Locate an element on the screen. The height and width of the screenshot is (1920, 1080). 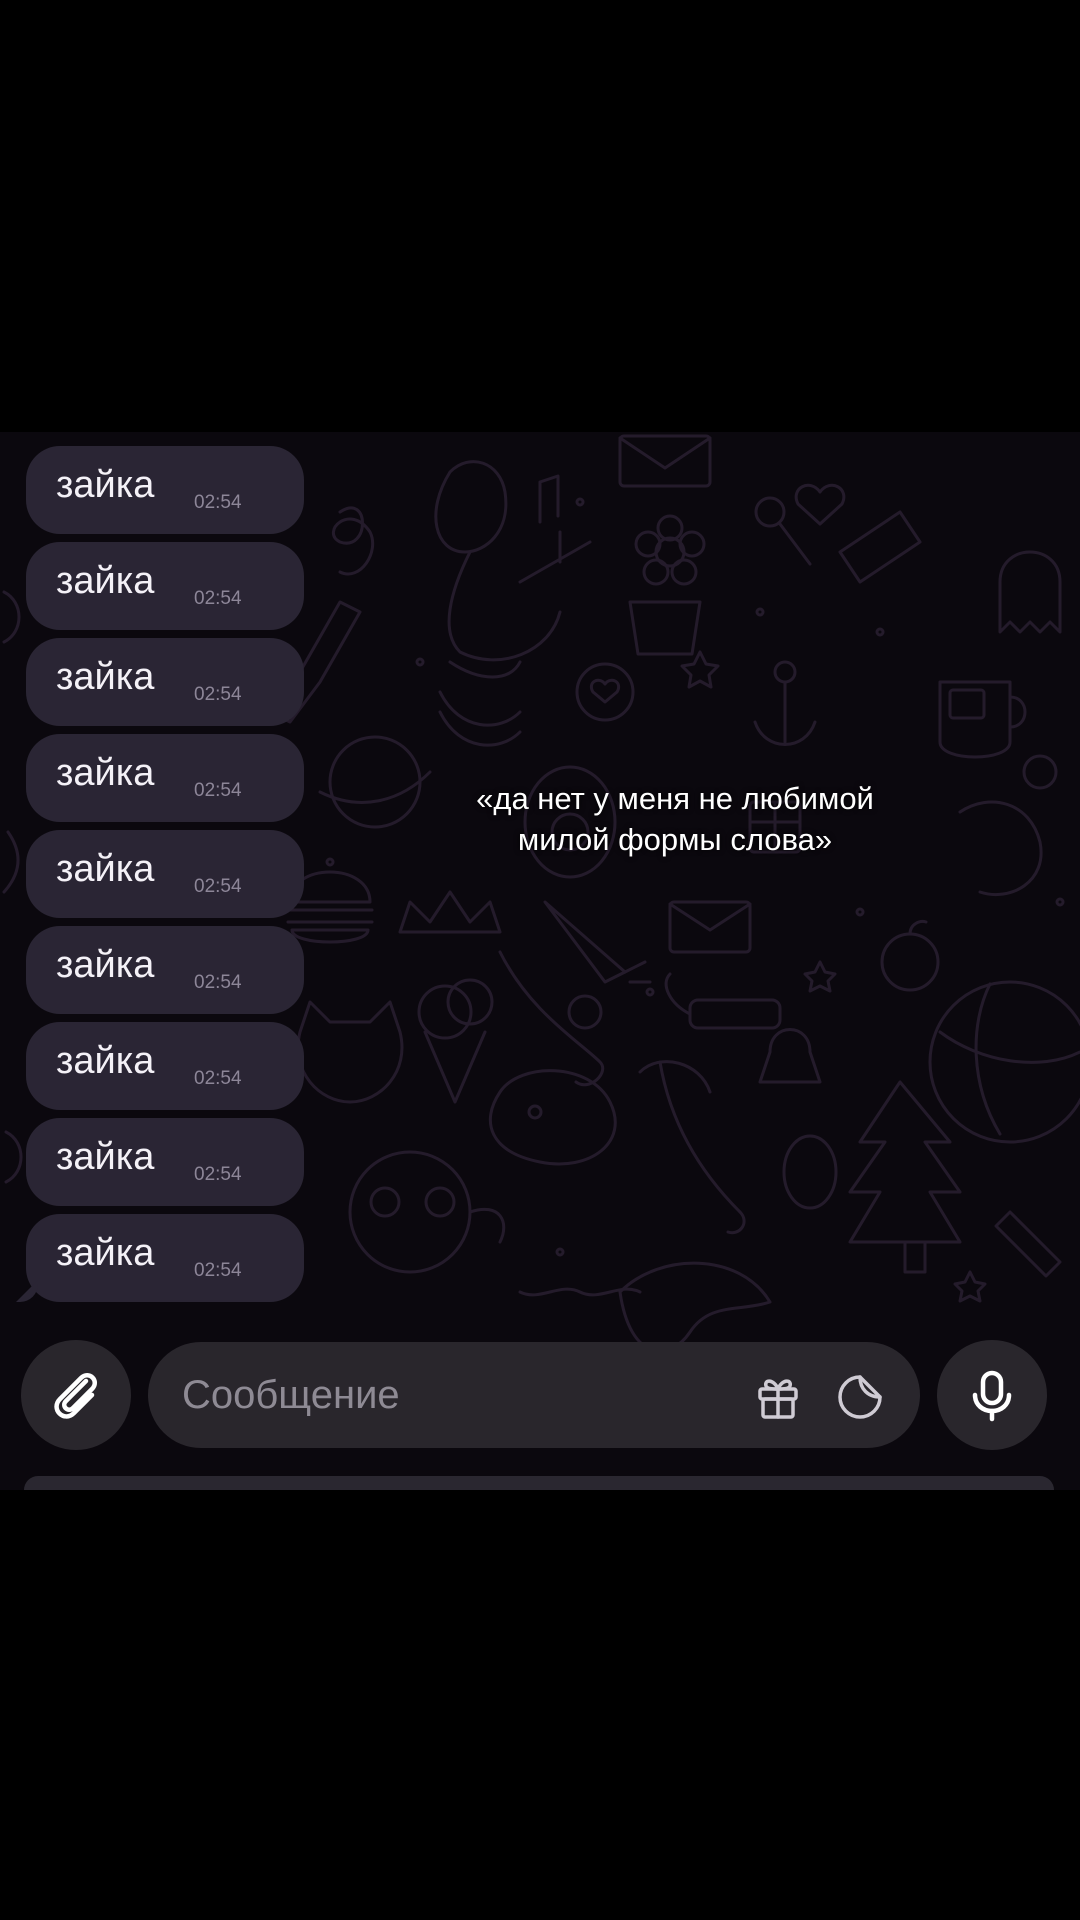
message-input is located at coordinates (422, 1395).